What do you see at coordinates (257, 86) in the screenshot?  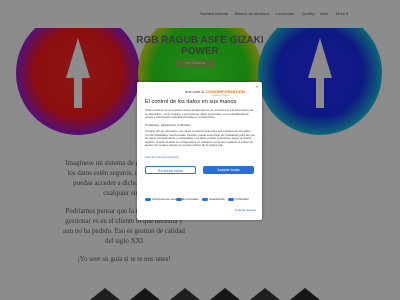 I see `close-icon: ✕` at bounding box center [257, 86].